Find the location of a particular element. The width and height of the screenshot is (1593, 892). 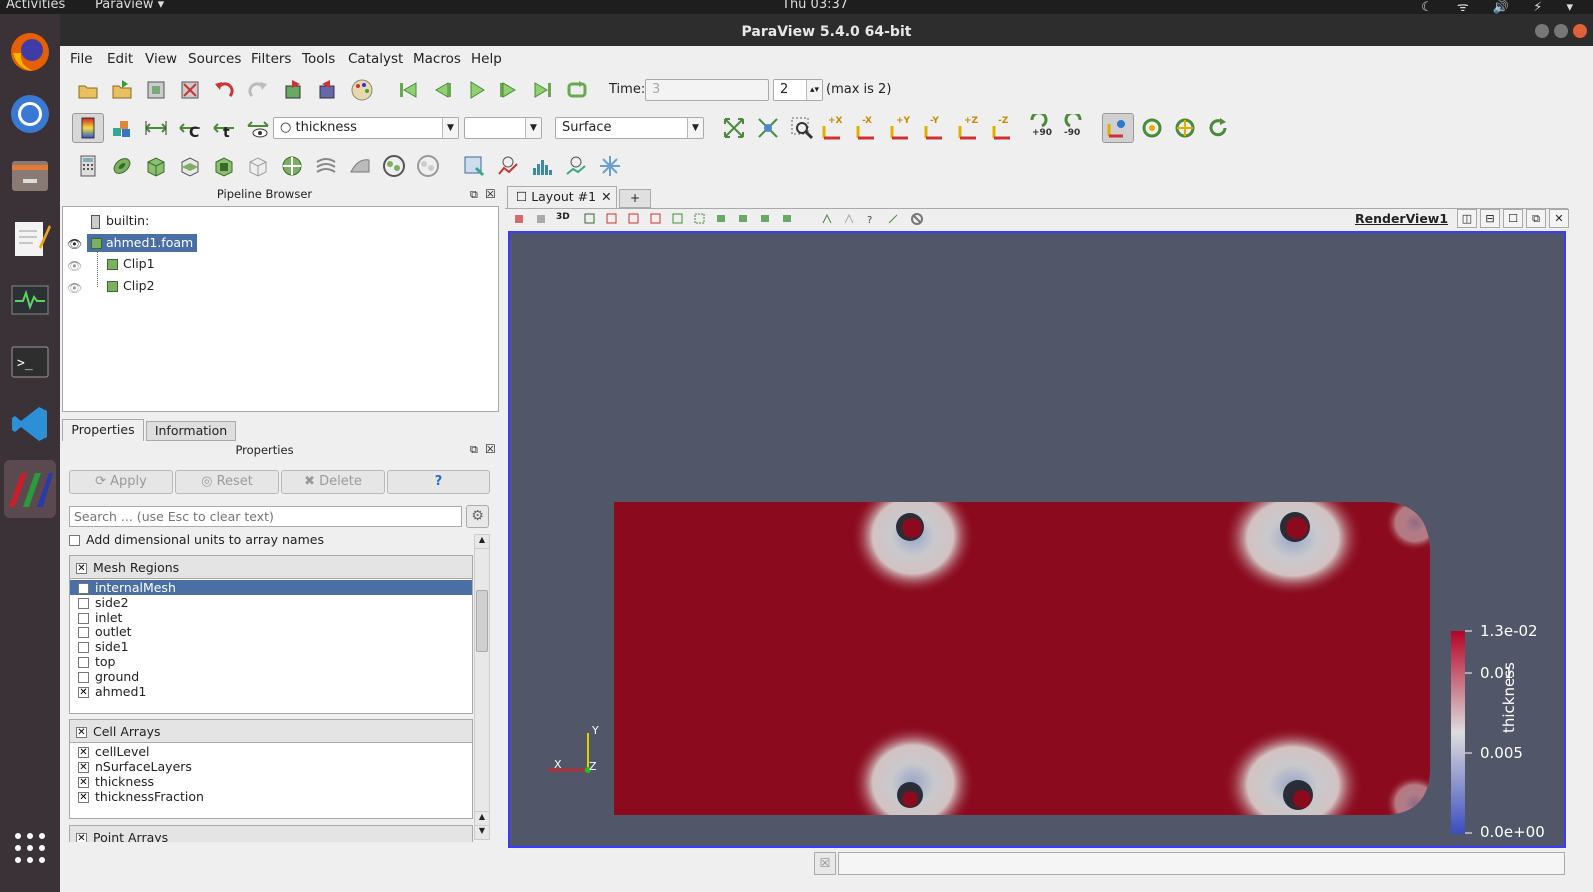

scrollbar-thumb is located at coordinates (482, 621).